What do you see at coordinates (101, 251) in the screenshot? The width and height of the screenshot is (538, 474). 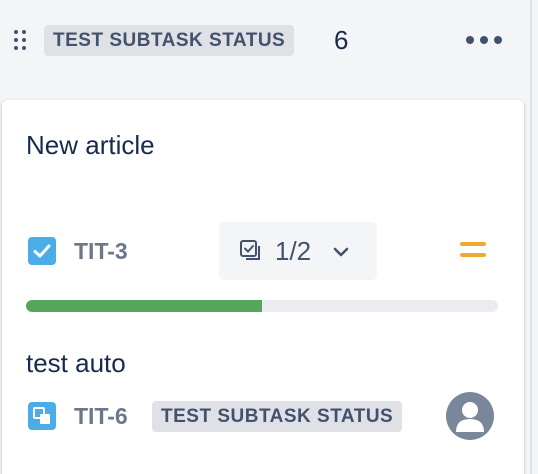 I see `issue-key: TIT-3` at bounding box center [101, 251].